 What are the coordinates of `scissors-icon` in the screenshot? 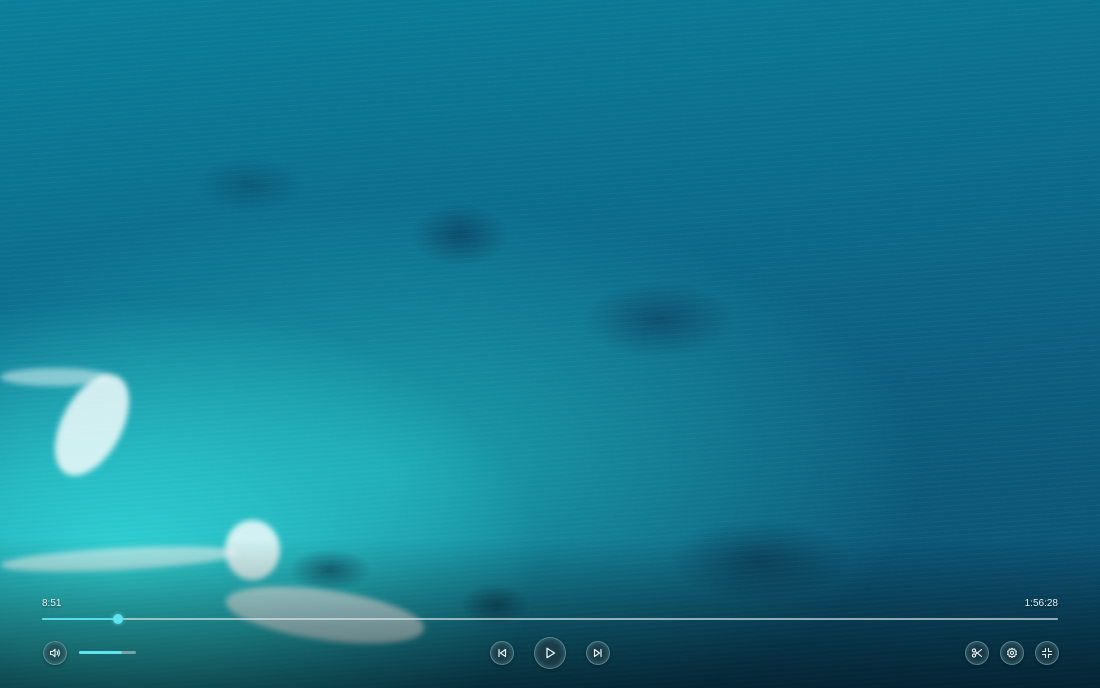 It's located at (977, 653).